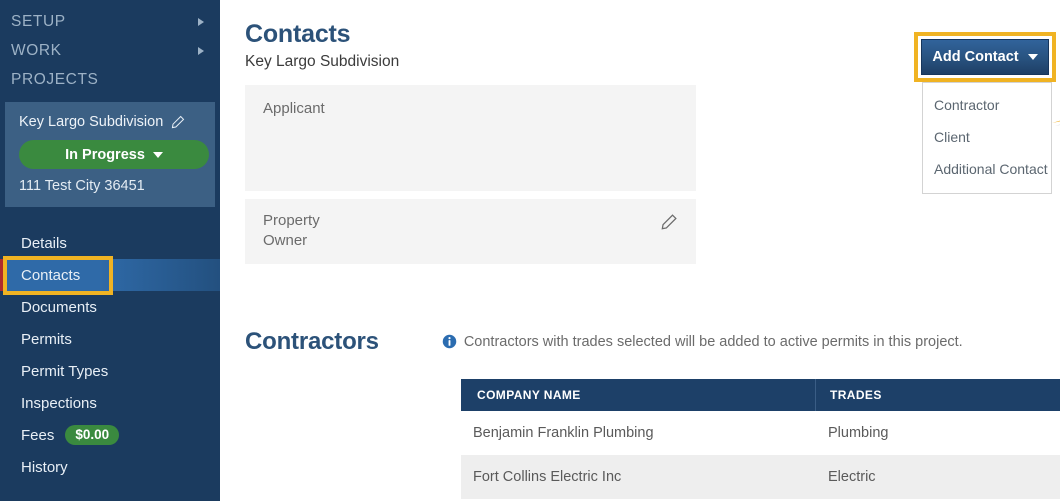 The height and width of the screenshot is (501, 1060). Describe the element at coordinates (65, 371) in the screenshot. I see `sidebar-item-label: Permit Types` at that location.